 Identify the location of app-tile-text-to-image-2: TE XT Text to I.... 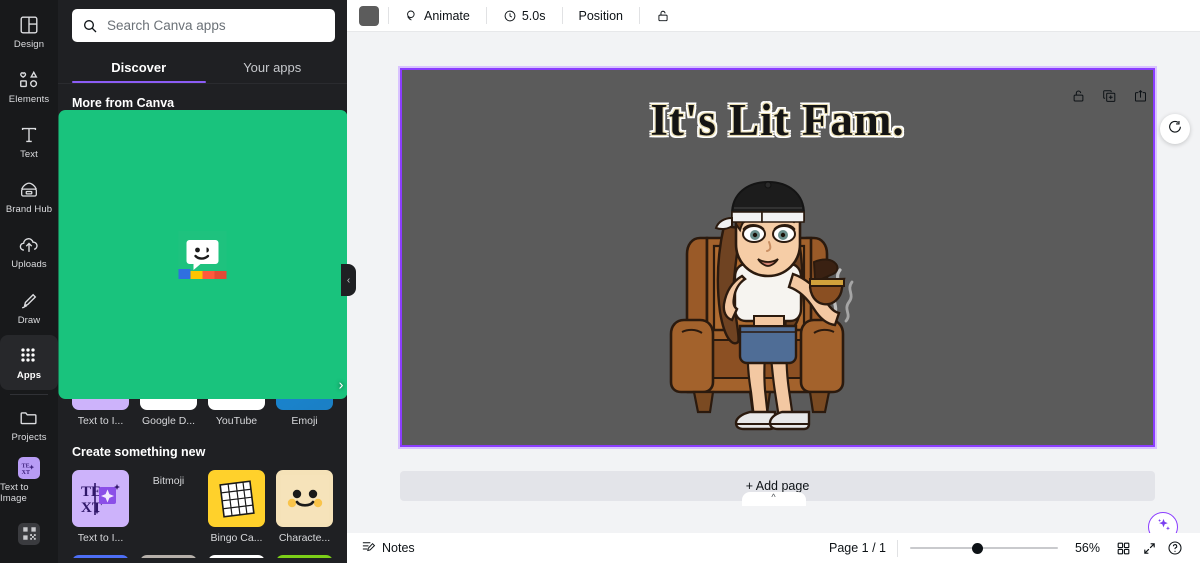
(100, 507).